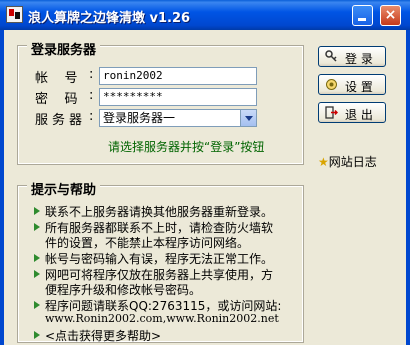 This screenshot has height=345, width=410. What do you see at coordinates (331, 84) in the screenshot?
I see `settings-icon` at bounding box center [331, 84].